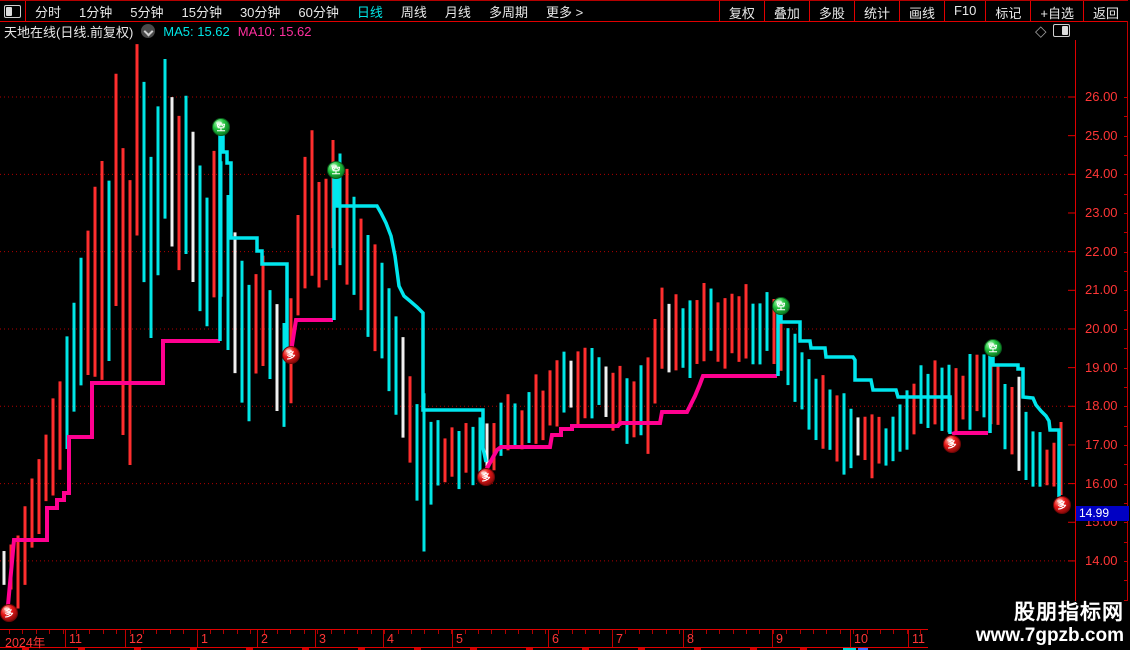 The width and height of the screenshot is (1130, 650). What do you see at coordinates (1041, 31) in the screenshot?
I see `diamond-icon: ◇` at bounding box center [1041, 31].